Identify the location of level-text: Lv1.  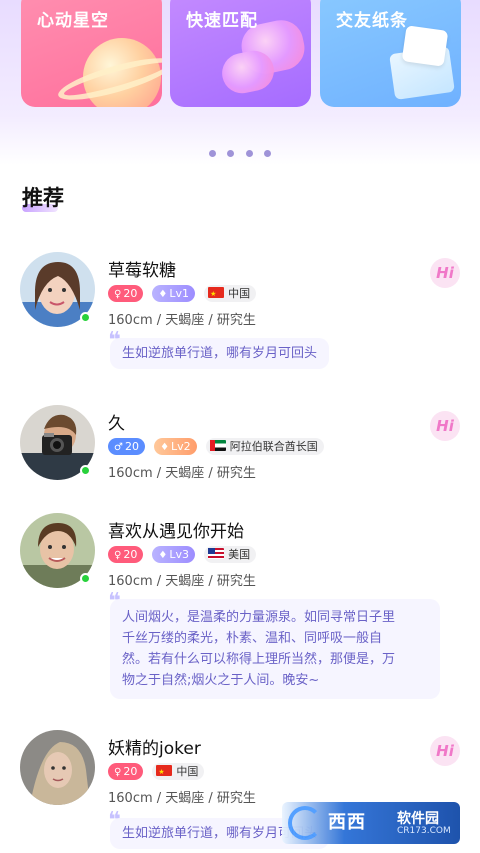
(179, 293).